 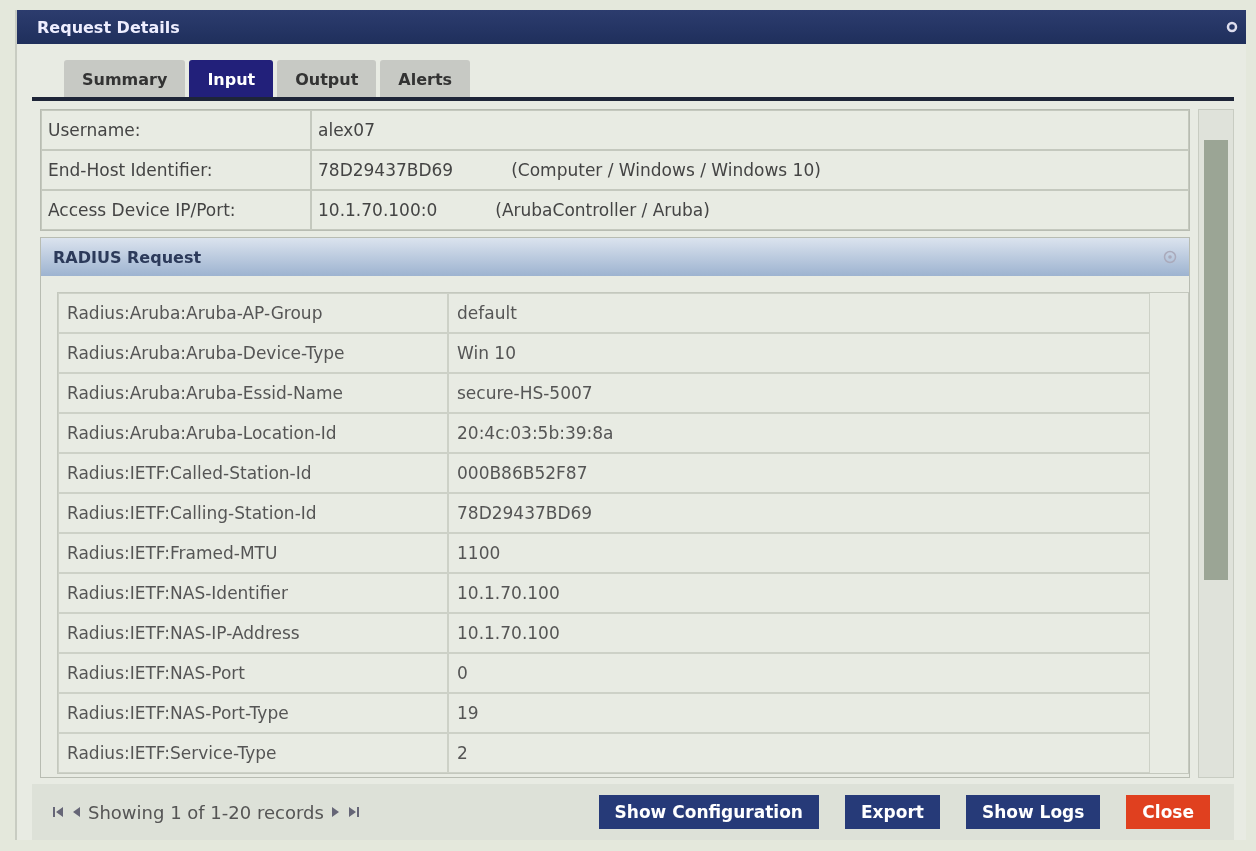 What do you see at coordinates (799, 513) in the screenshot?
I see `value-cell: 78D29437BD69` at bounding box center [799, 513].